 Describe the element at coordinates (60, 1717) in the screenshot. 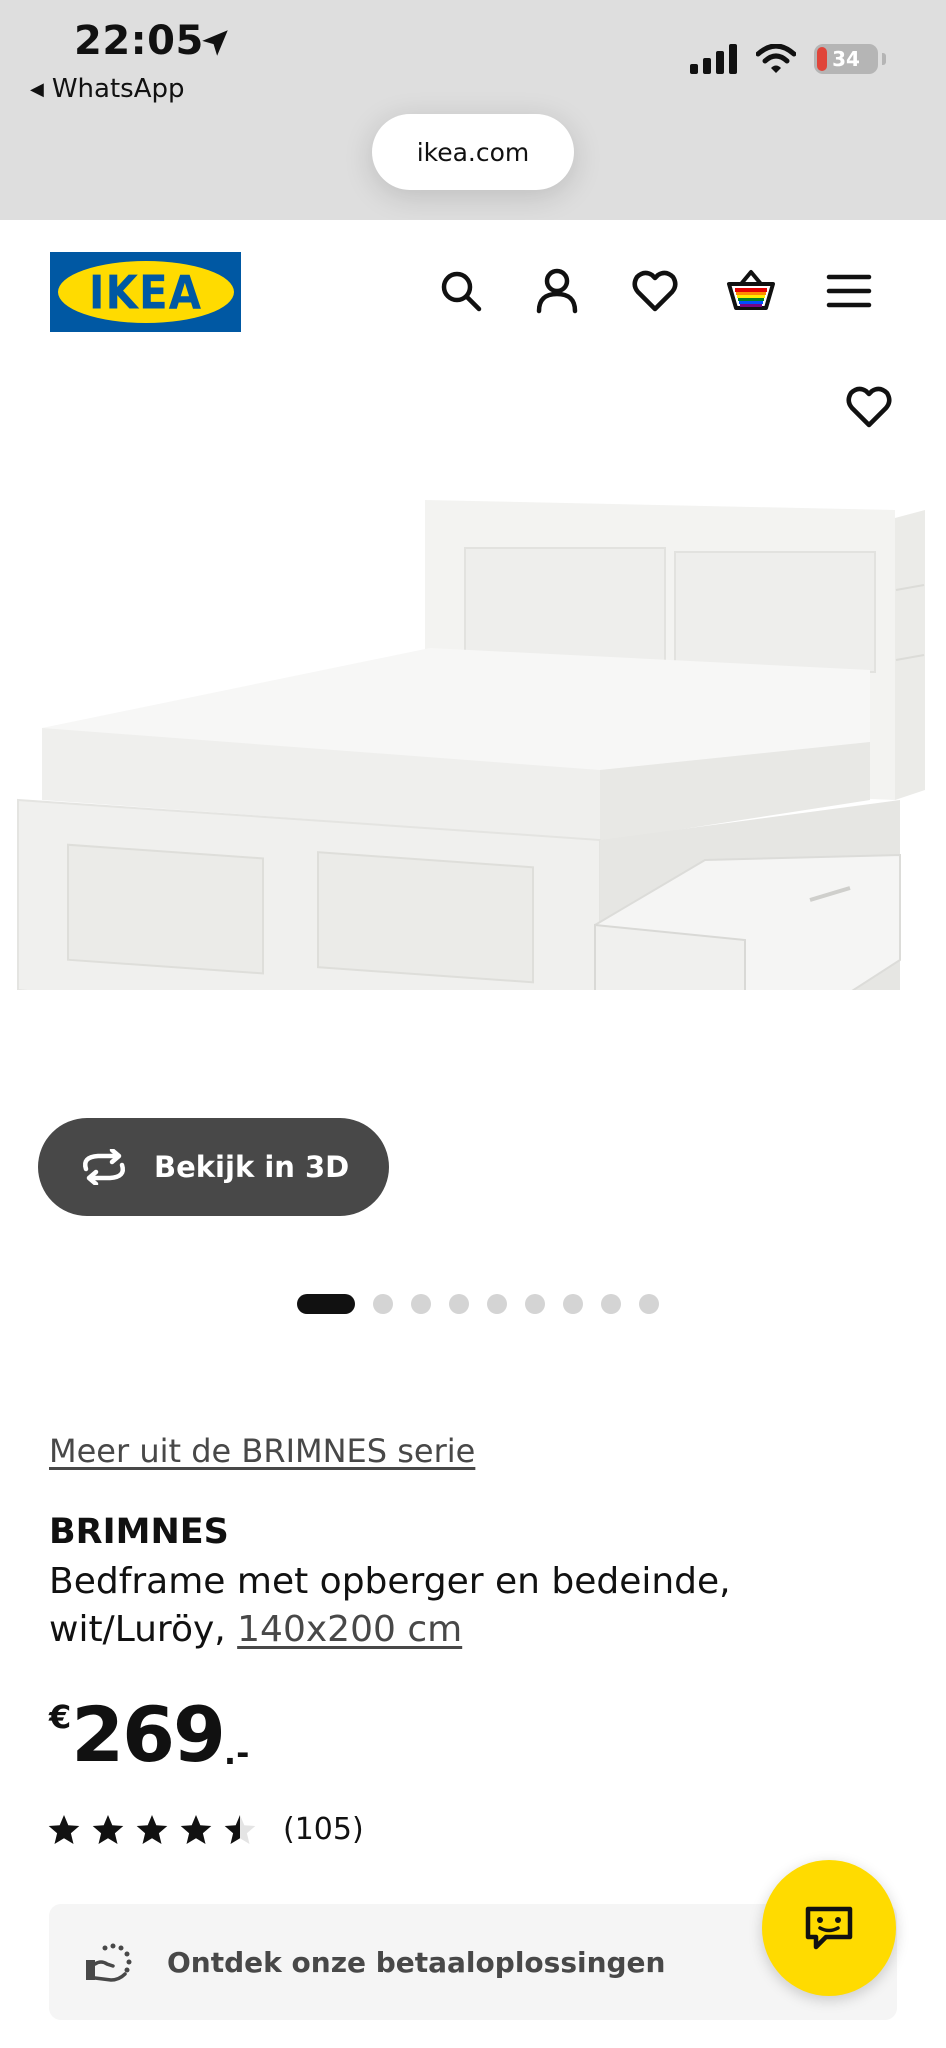

I see `price-currency: €` at that location.